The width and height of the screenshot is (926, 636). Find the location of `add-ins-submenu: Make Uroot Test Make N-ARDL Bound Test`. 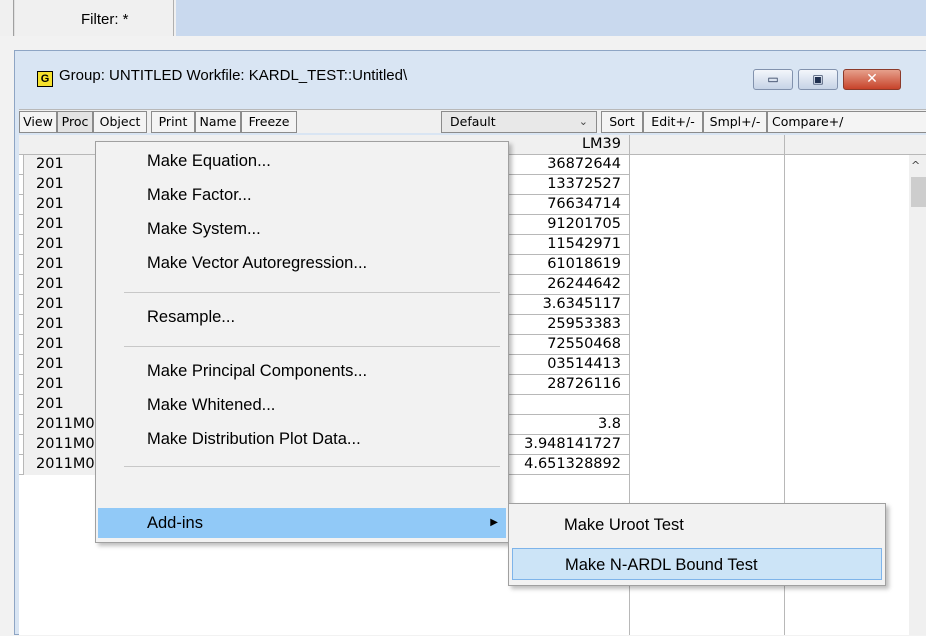

add-ins-submenu: Make Uroot Test Make N-ARDL Bound Test is located at coordinates (697, 544).